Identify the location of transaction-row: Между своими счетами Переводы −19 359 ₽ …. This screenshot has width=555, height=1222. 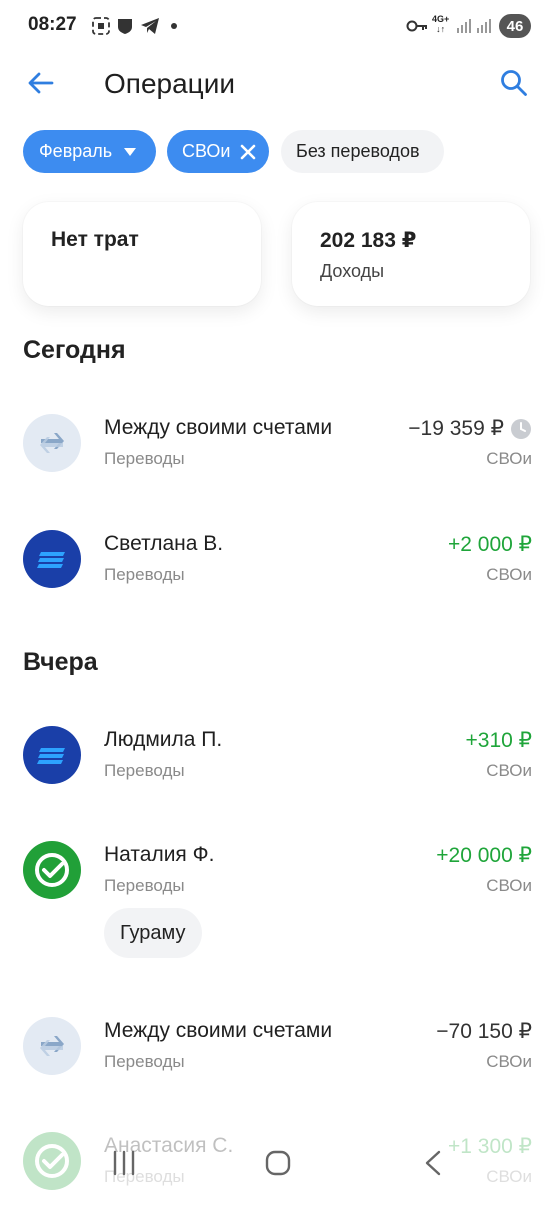
(277, 459).